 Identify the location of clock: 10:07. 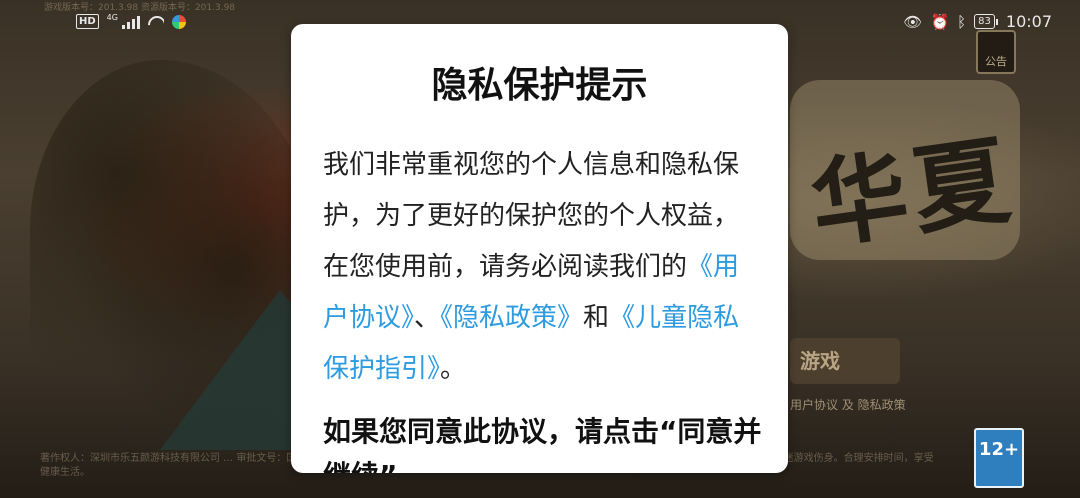
(1028, 21).